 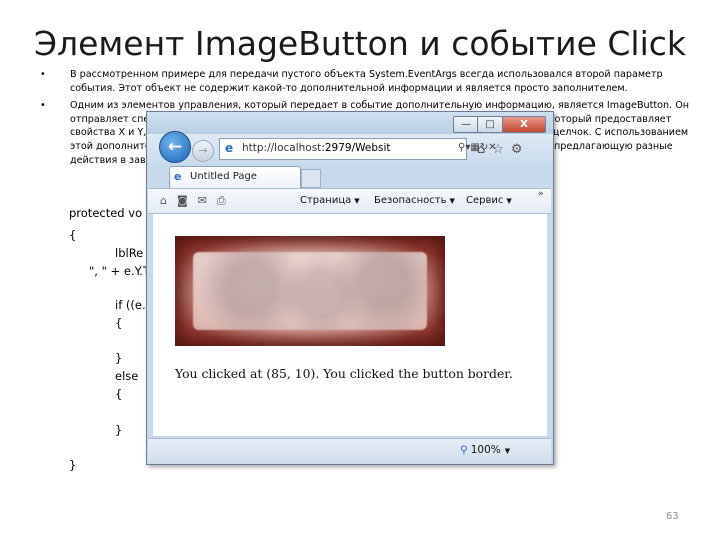 What do you see at coordinates (517, 149) in the screenshot?
I see `gear-icon: ⚙` at bounding box center [517, 149].